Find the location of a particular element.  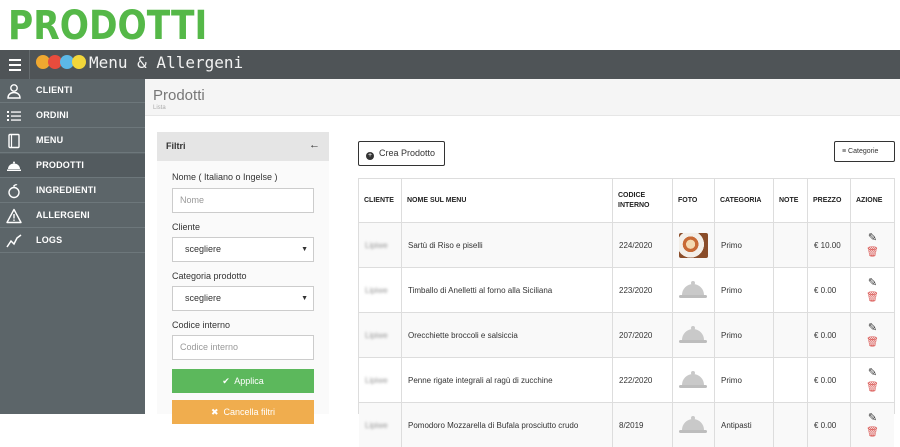

page-subtitle: Lista is located at coordinates (159, 108).